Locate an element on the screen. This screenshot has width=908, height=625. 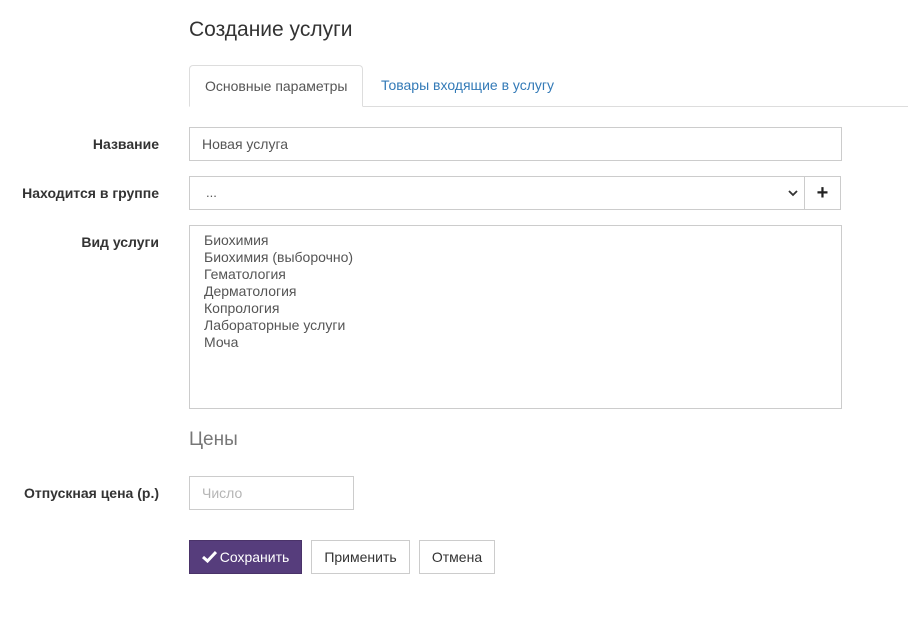
check-icon is located at coordinates (209, 557).